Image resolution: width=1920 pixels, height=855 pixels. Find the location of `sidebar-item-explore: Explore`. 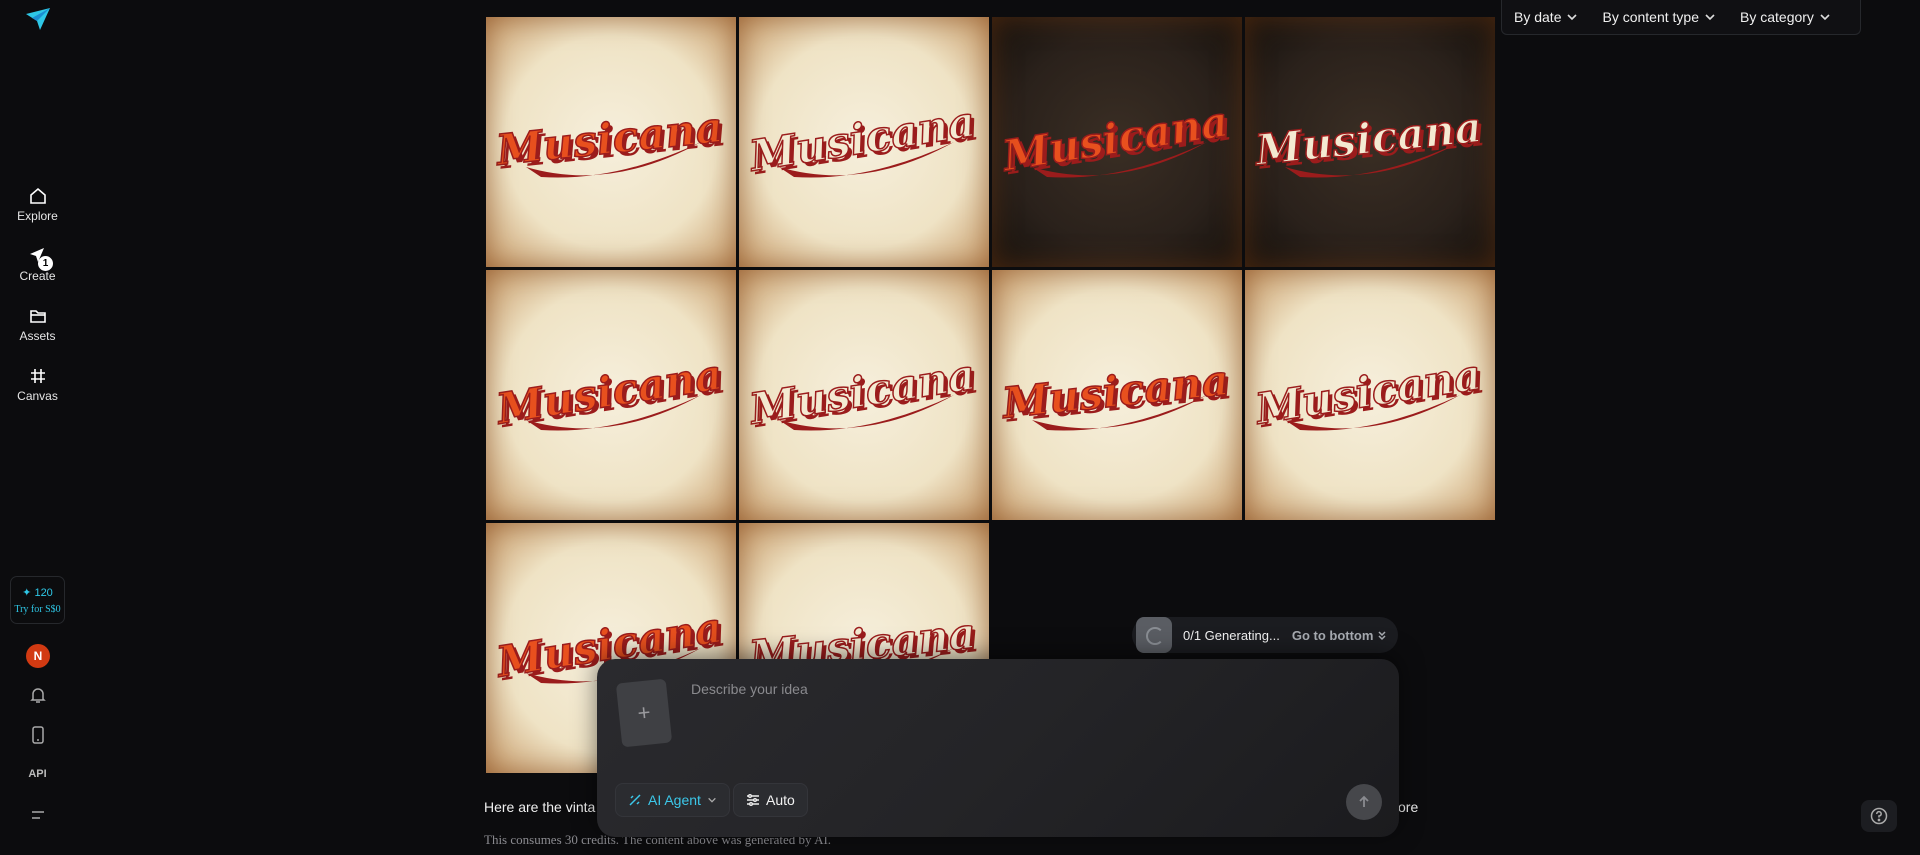

sidebar-item-explore: Explore is located at coordinates (37, 204).